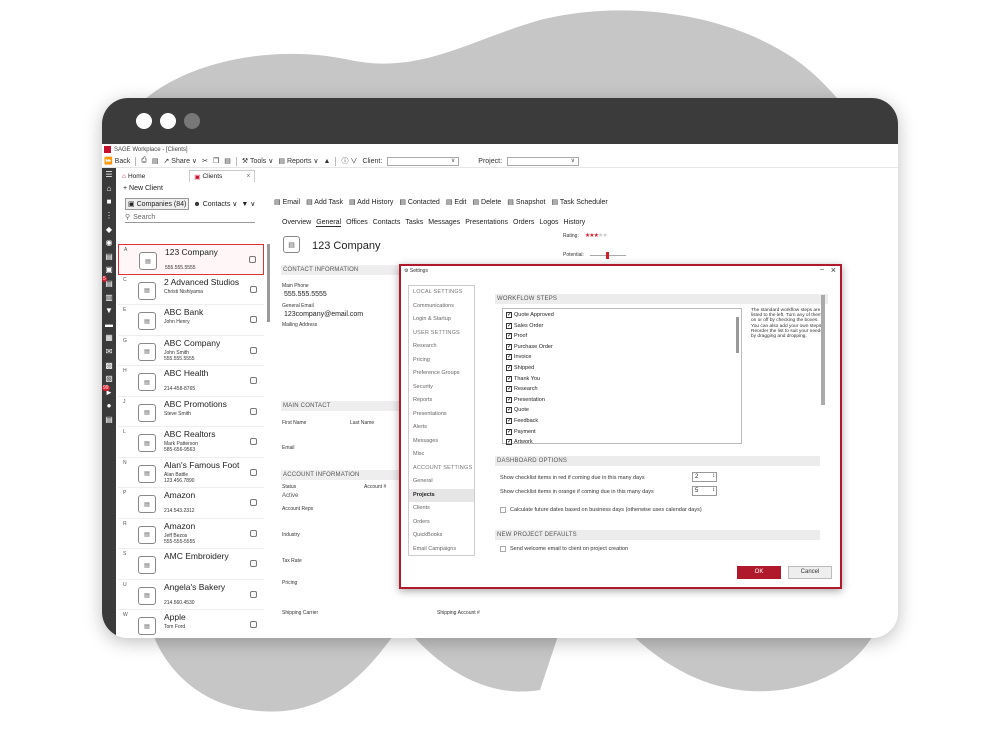 The image size is (1000, 734). Describe the element at coordinates (441, 401) in the screenshot. I see `settings-nav-item: Reports` at that location.